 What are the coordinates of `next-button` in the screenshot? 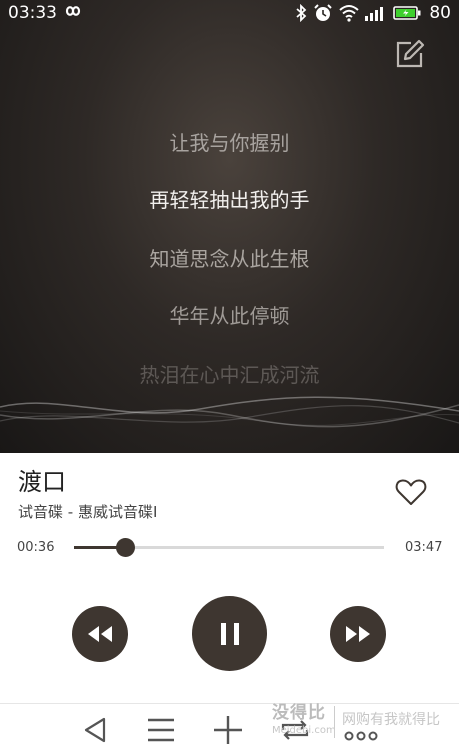 It's located at (358, 634).